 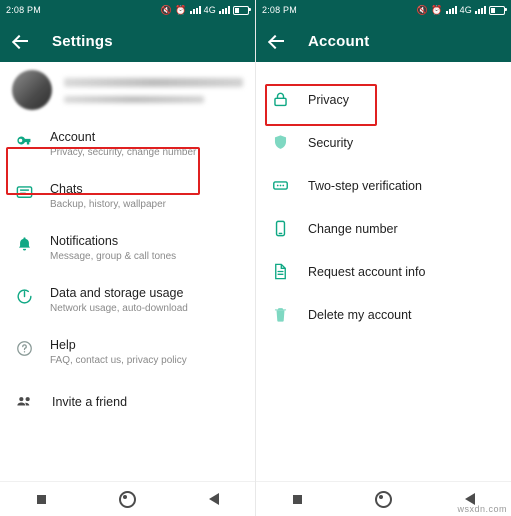 I want to click on left-status-time: 2:08 PM, so click(x=23, y=10).